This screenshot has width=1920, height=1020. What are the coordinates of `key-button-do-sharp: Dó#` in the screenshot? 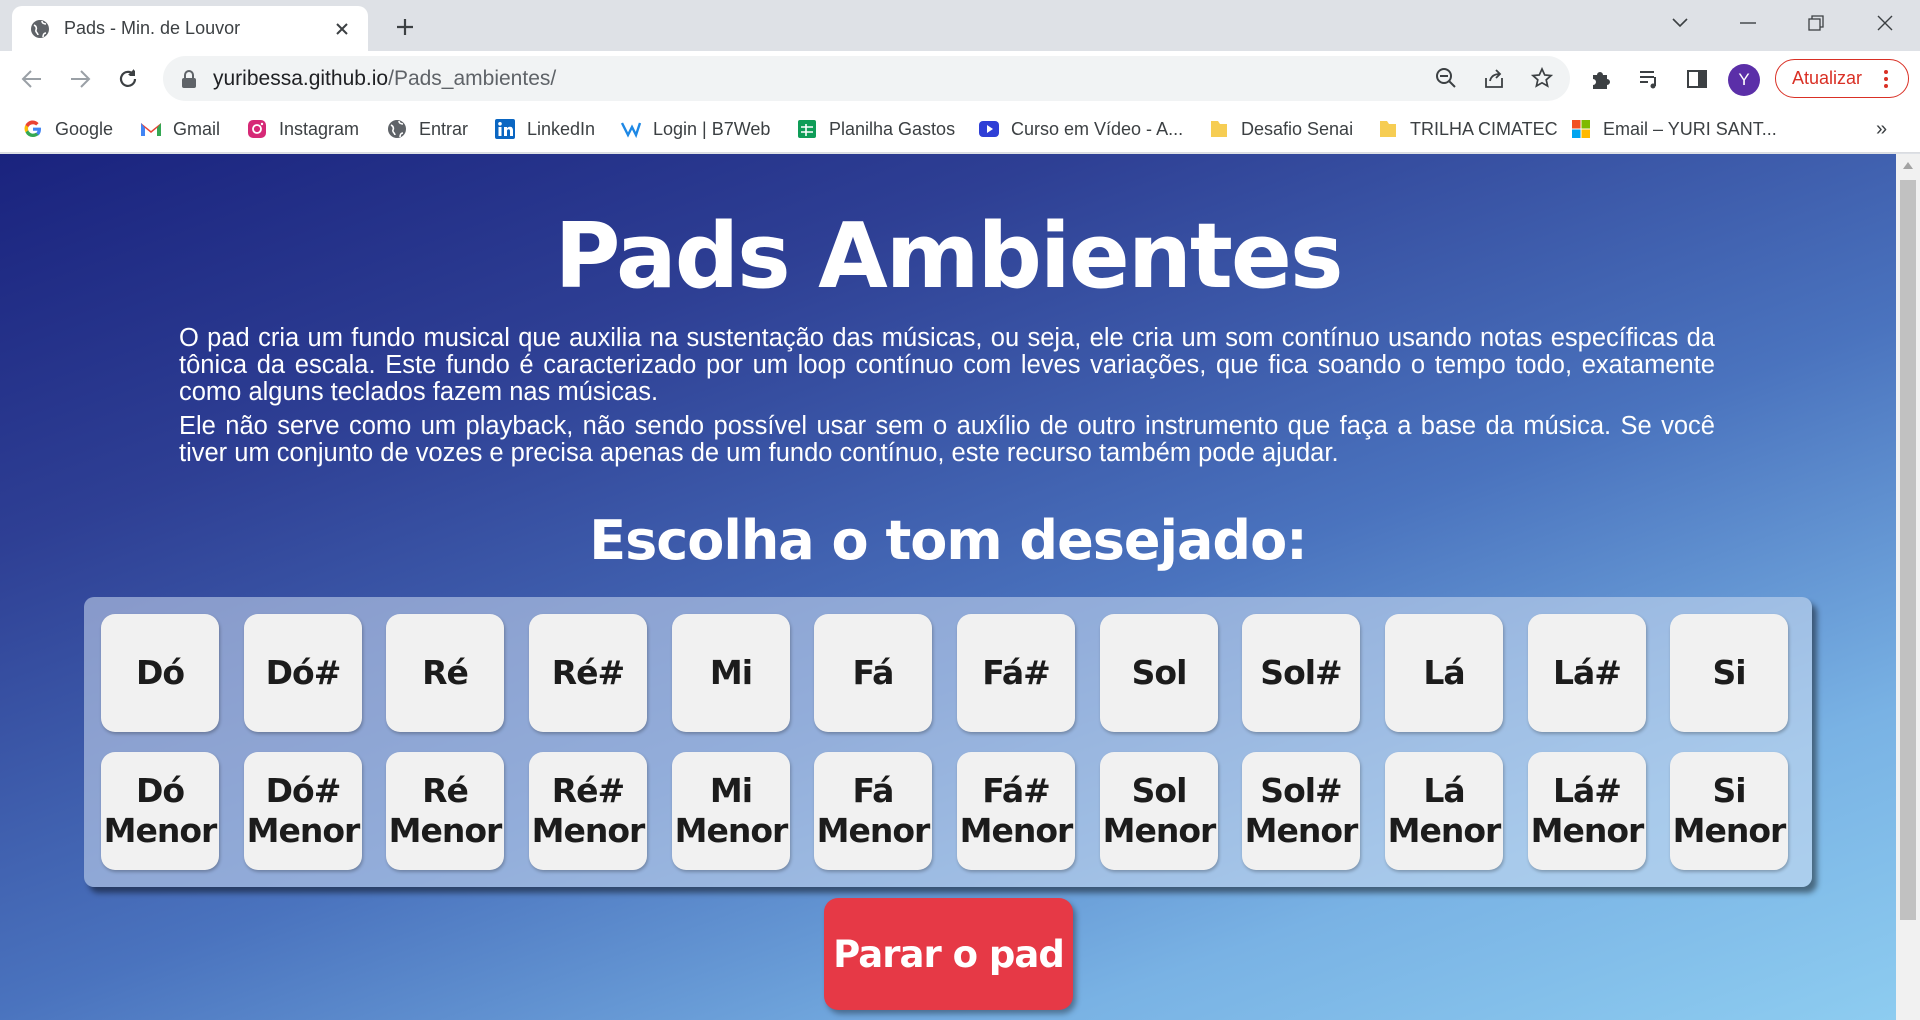 It's located at (303, 673).